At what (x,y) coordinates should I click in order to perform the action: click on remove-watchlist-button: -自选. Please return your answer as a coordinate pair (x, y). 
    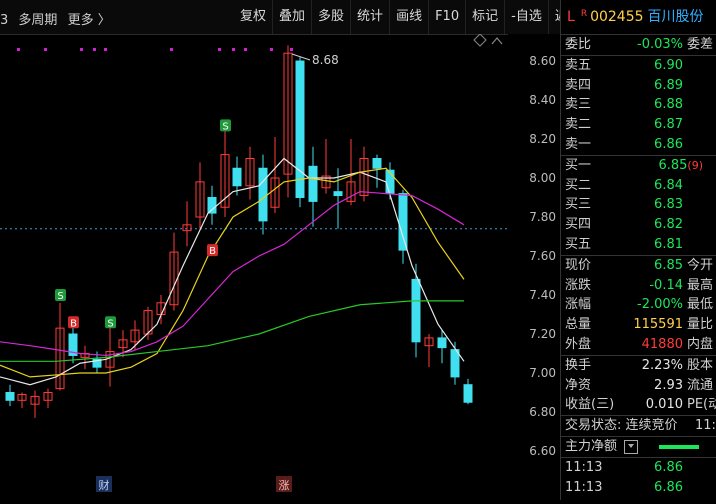
    Looking at the image, I should click on (526, 17).